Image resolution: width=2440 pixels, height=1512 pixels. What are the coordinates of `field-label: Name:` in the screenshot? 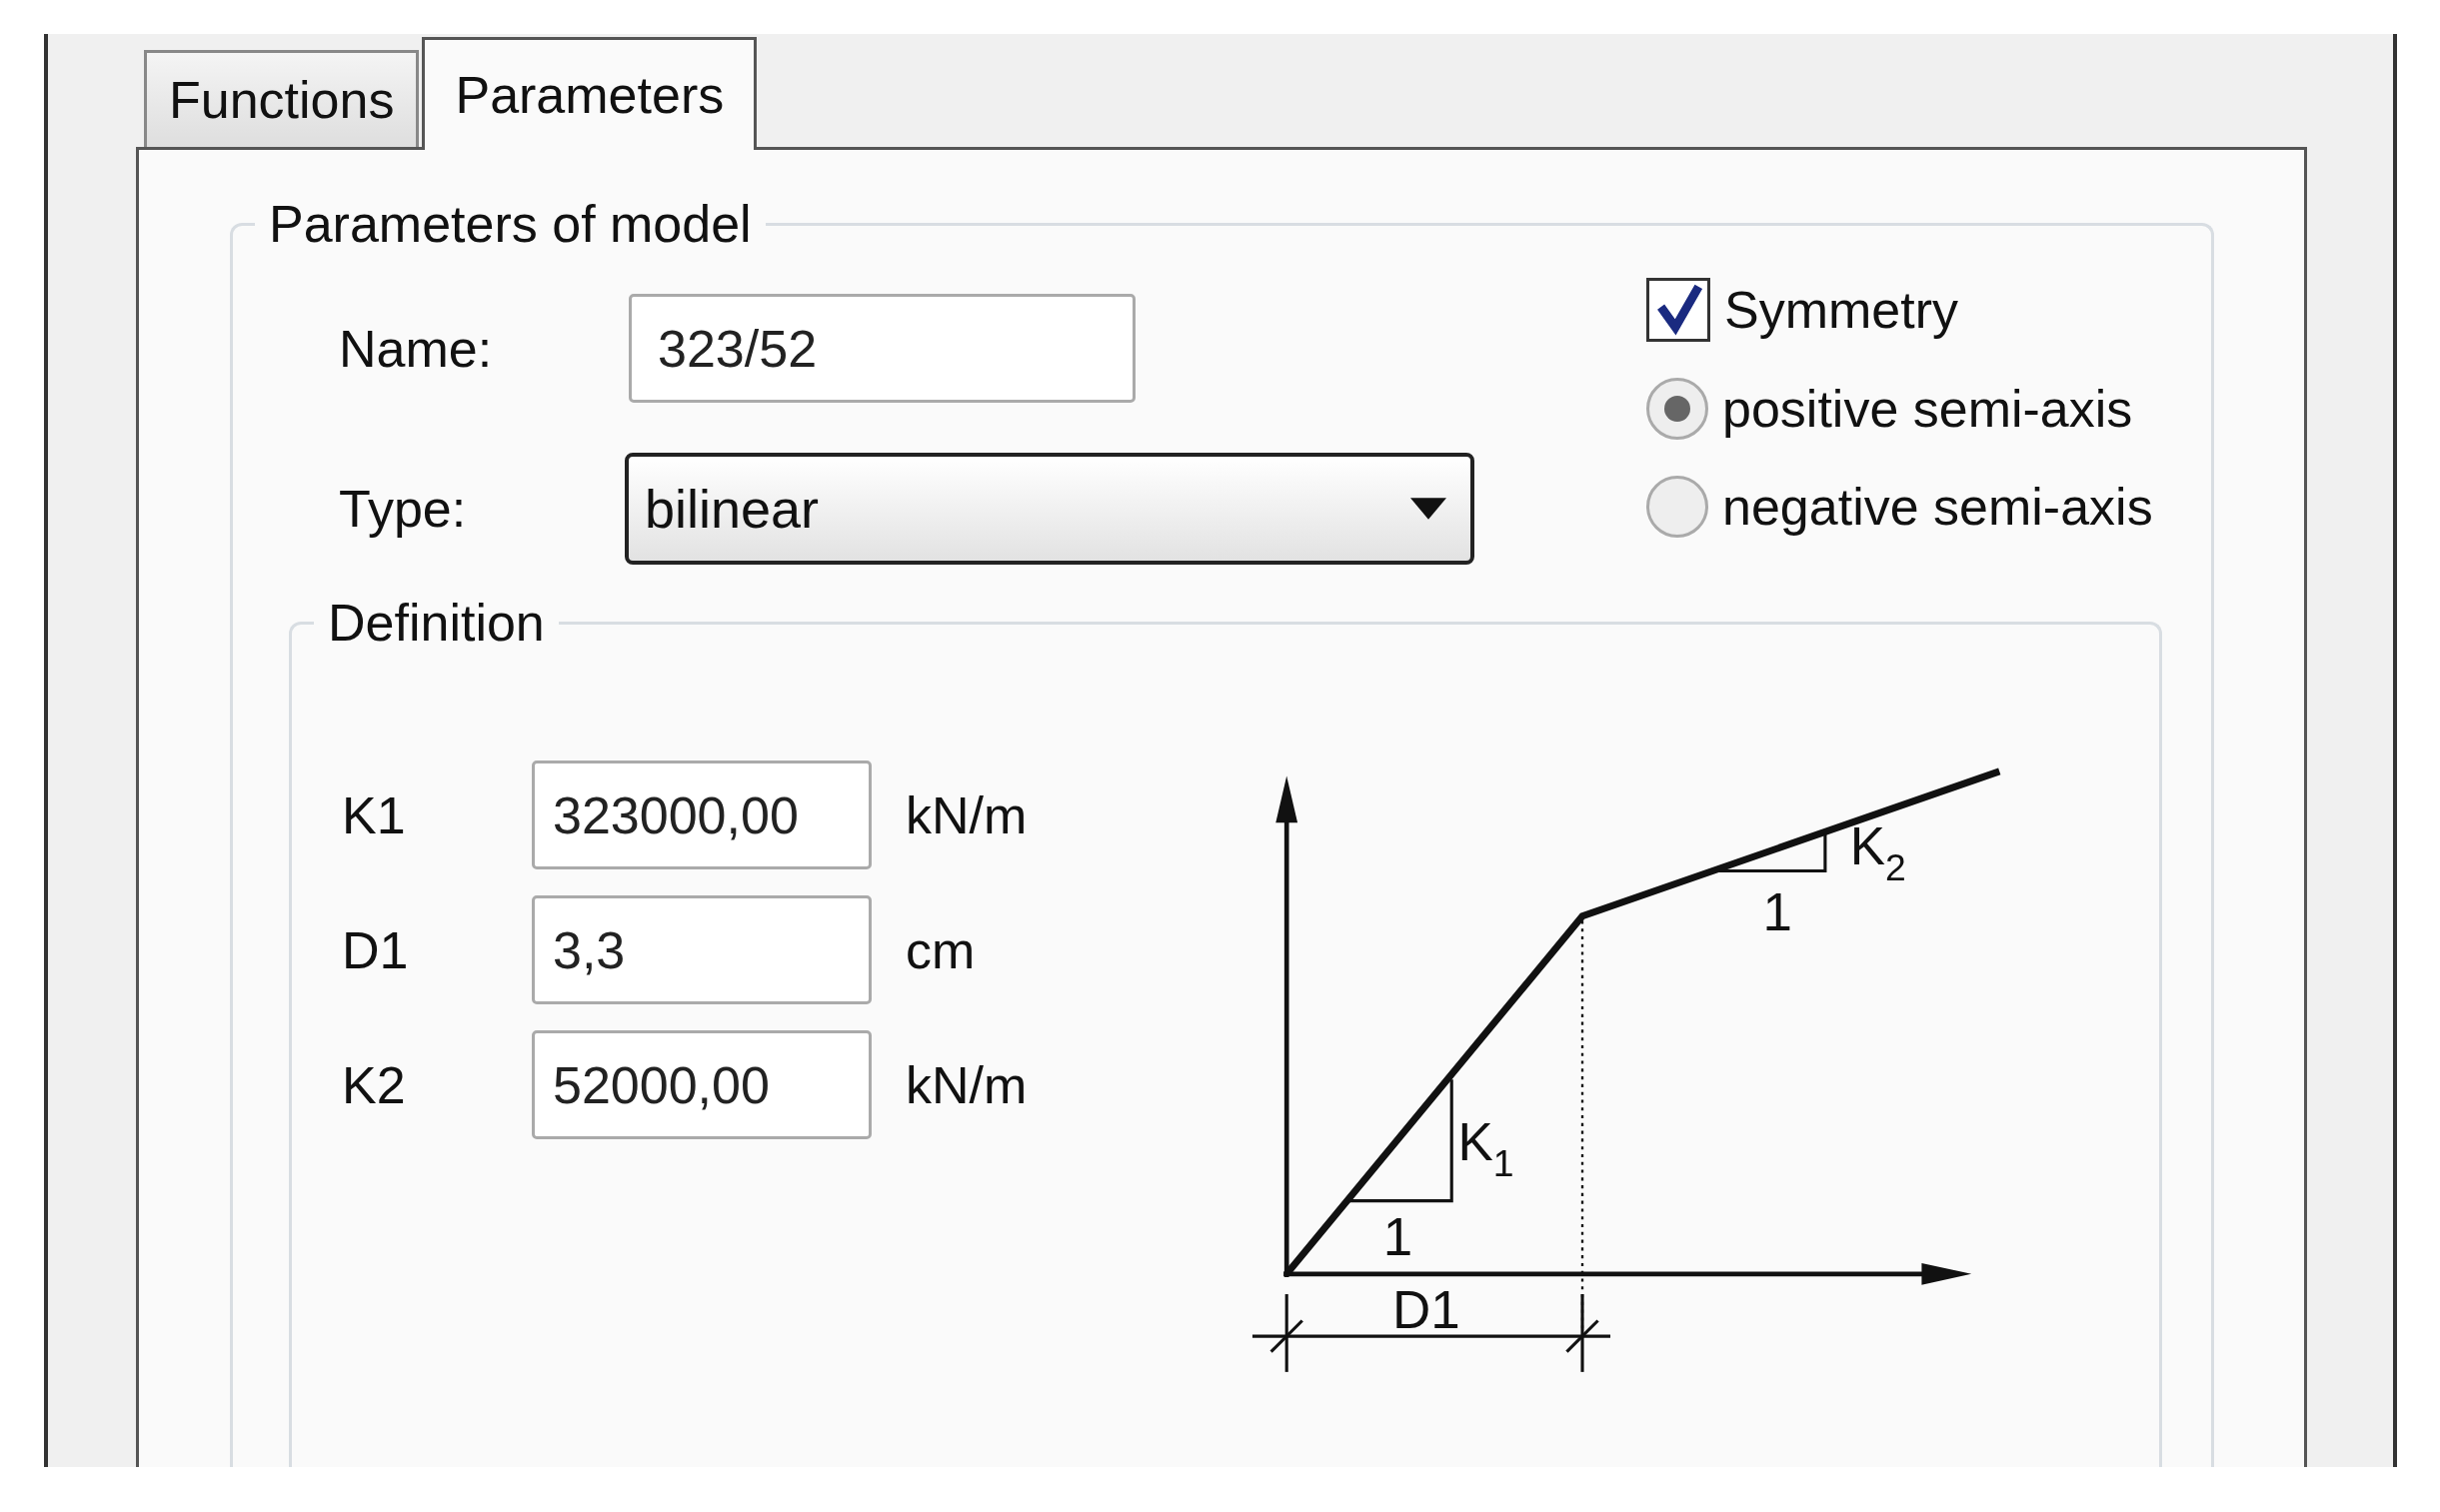 It's located at (416, 348).